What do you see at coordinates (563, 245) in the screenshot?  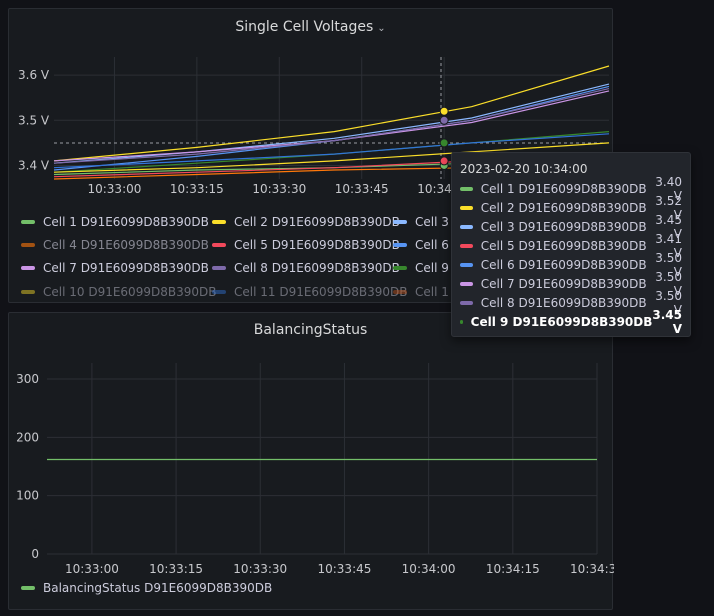 I see `tooltip-series-name: Cell 5 D91E6099D8B390DB` at bounding box center [563, 245].